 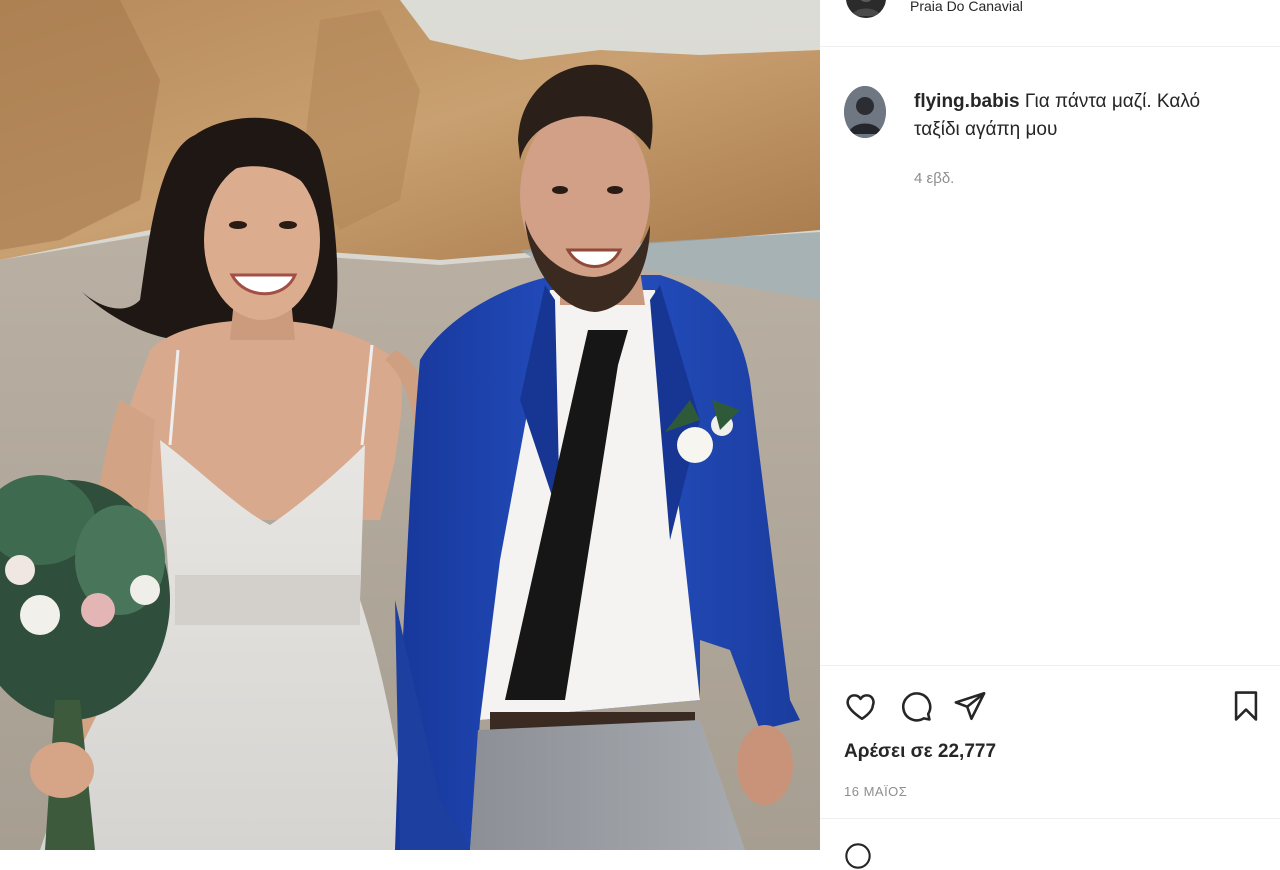 I want to click on paper-plane-icon, so click(x=970, y=706).